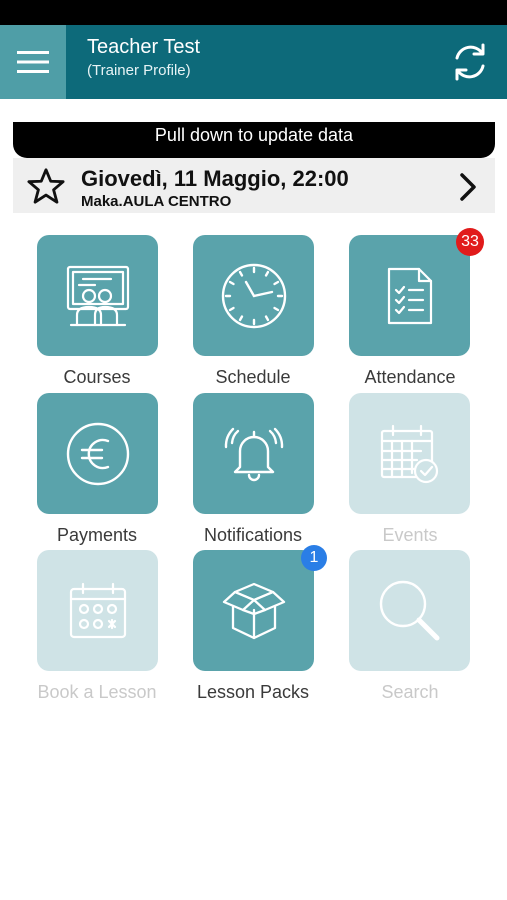 The image size is (507, 900). I want to click on refresh-button, so click(470, 62).